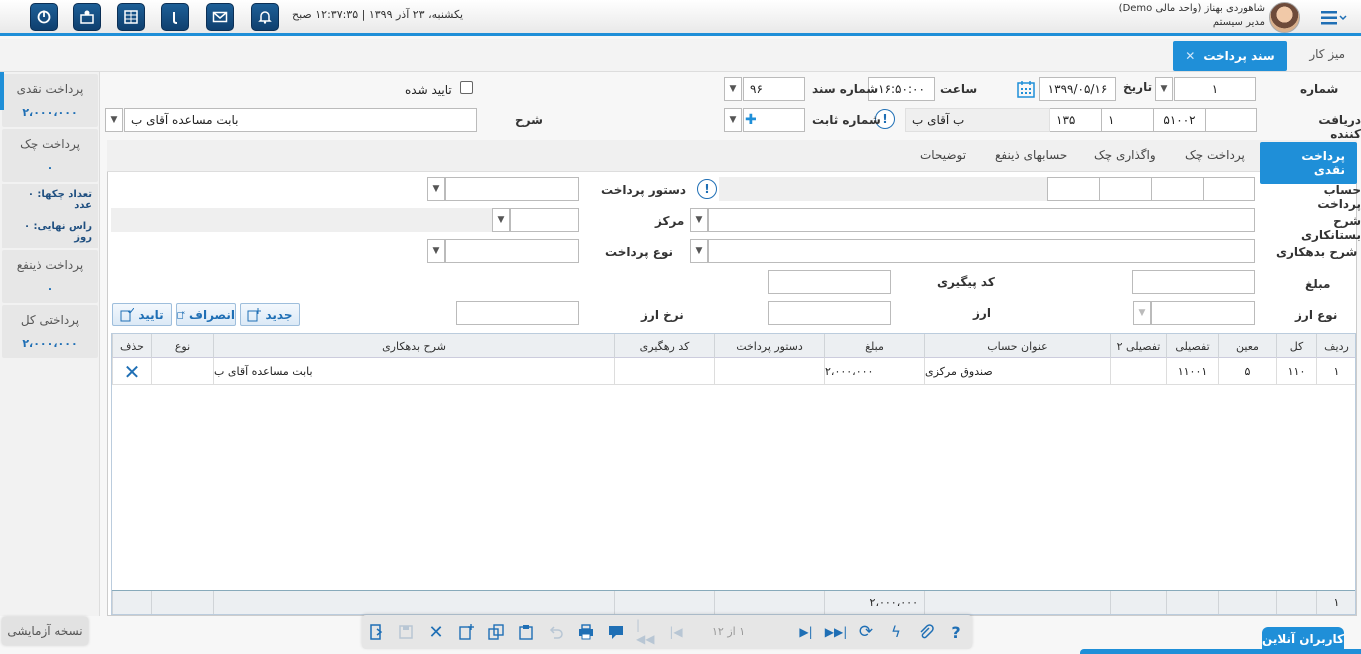 This screenshot has height=654, width=1361. I want to click on message-icon, so click(616, 632).